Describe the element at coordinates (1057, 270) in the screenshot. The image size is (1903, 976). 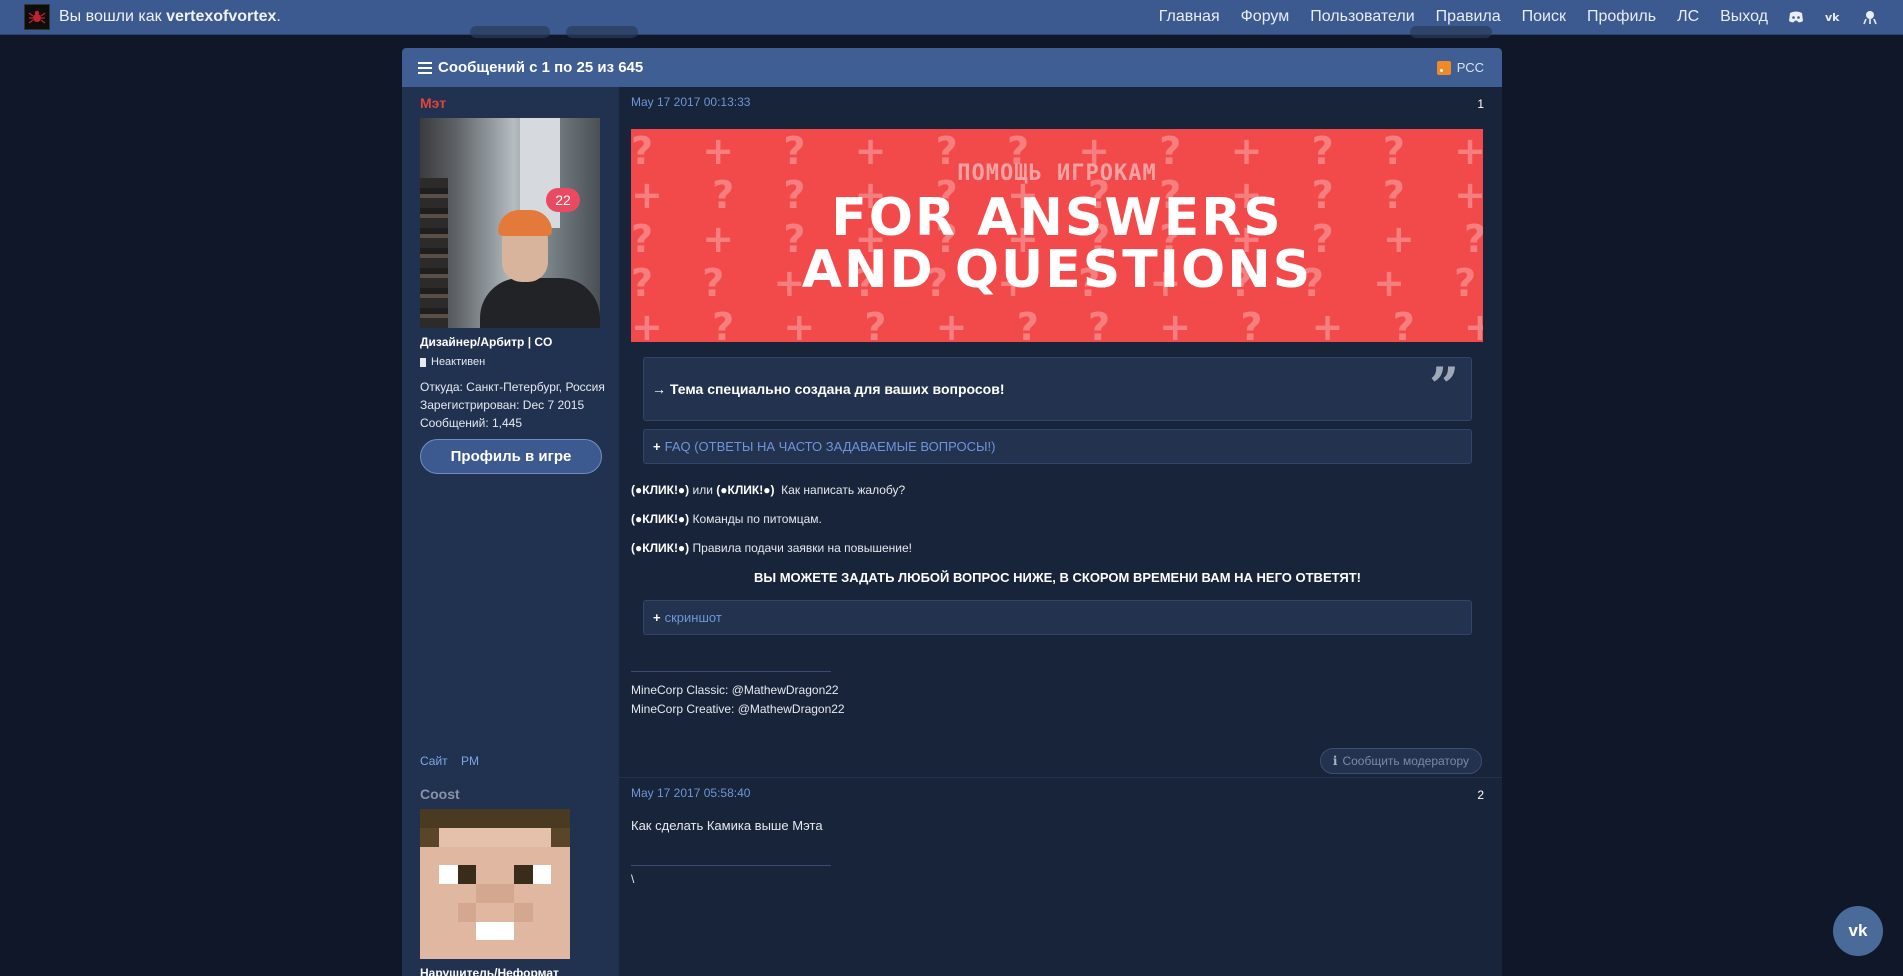
I see `banner-title-line-2: AND QUESTIONS` at that location.